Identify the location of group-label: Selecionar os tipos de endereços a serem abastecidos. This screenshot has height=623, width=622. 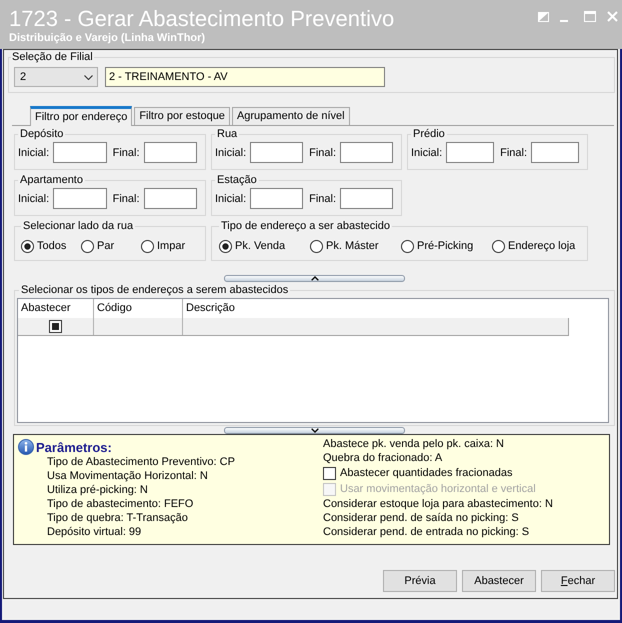
(155, 290).